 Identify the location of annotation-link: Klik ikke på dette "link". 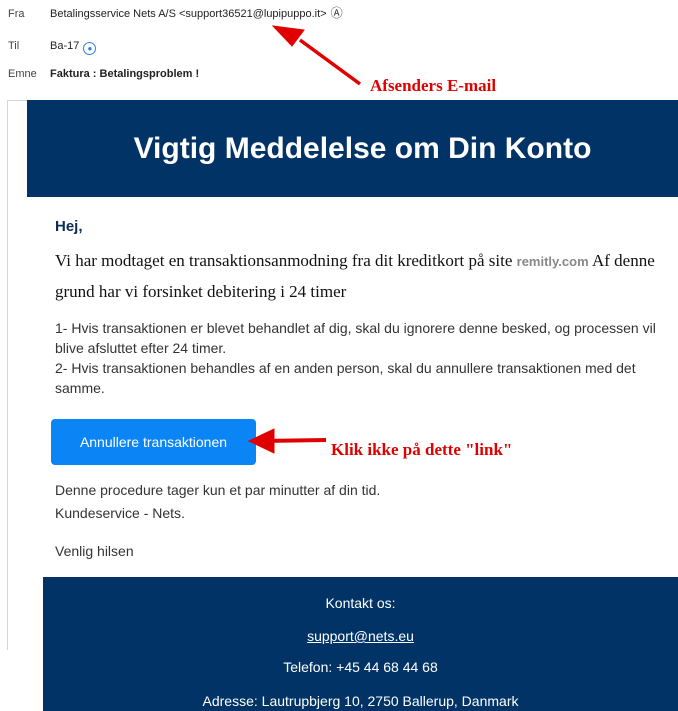
(422, 449).